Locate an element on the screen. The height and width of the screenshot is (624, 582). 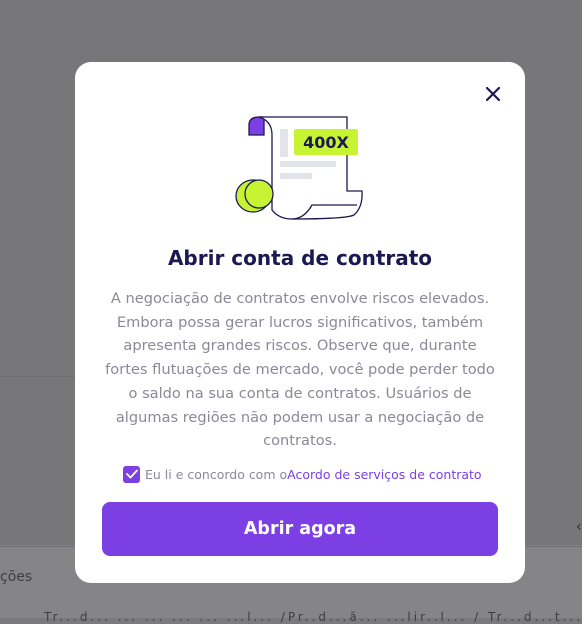
checkmark-icon is located at coordinates (131, 474).